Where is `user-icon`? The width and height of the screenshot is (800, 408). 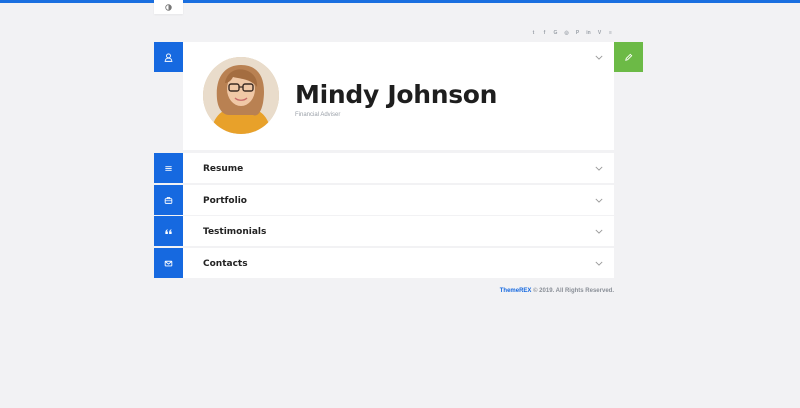 user-icon is located at coordinates (168, 57).